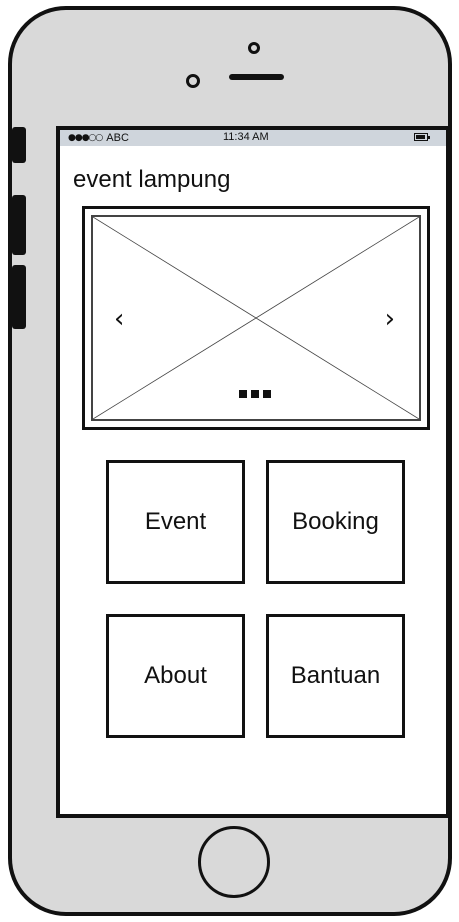  Describe the element at coordinates (119, 319) in the screenshot. I see `chevron-left-icon: ‹` at that location.